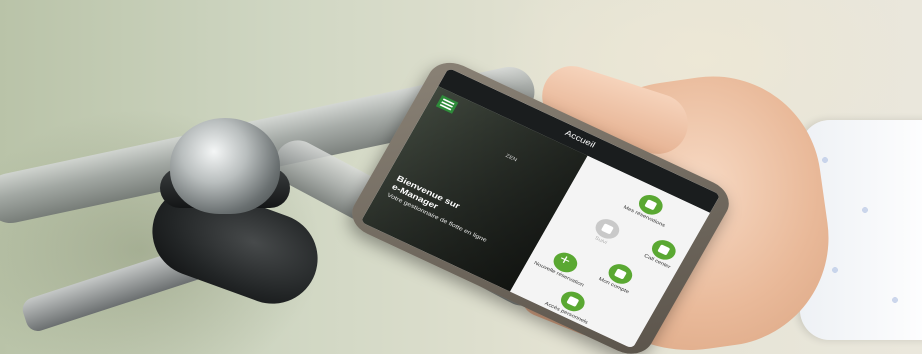 The height and width of the screenshot is (354, 922). I want to click on tile-mon-compte: Mon compte, so click(618, 277).